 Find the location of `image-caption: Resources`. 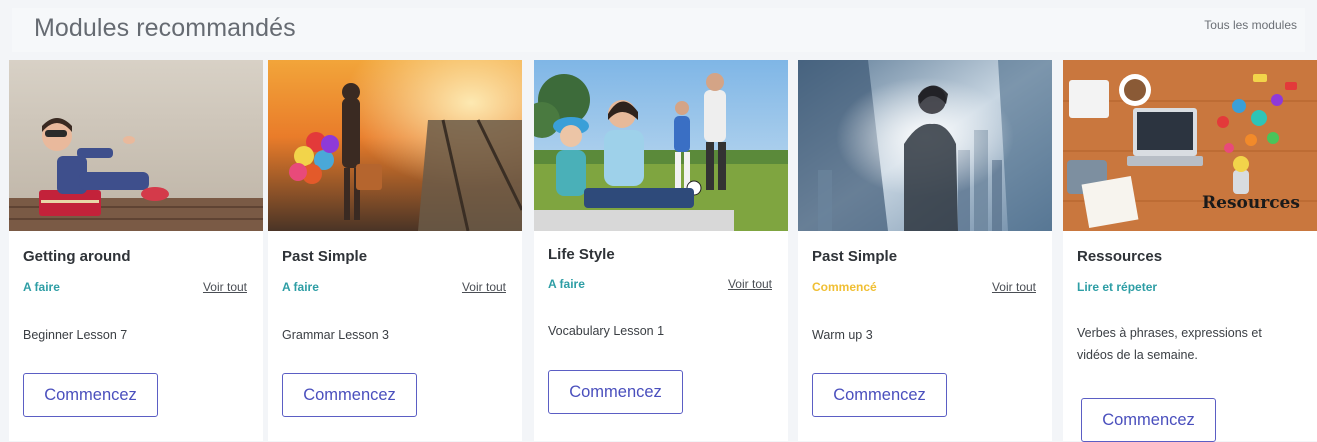

image-caption: Resources is located at coordinates (1251, 203).